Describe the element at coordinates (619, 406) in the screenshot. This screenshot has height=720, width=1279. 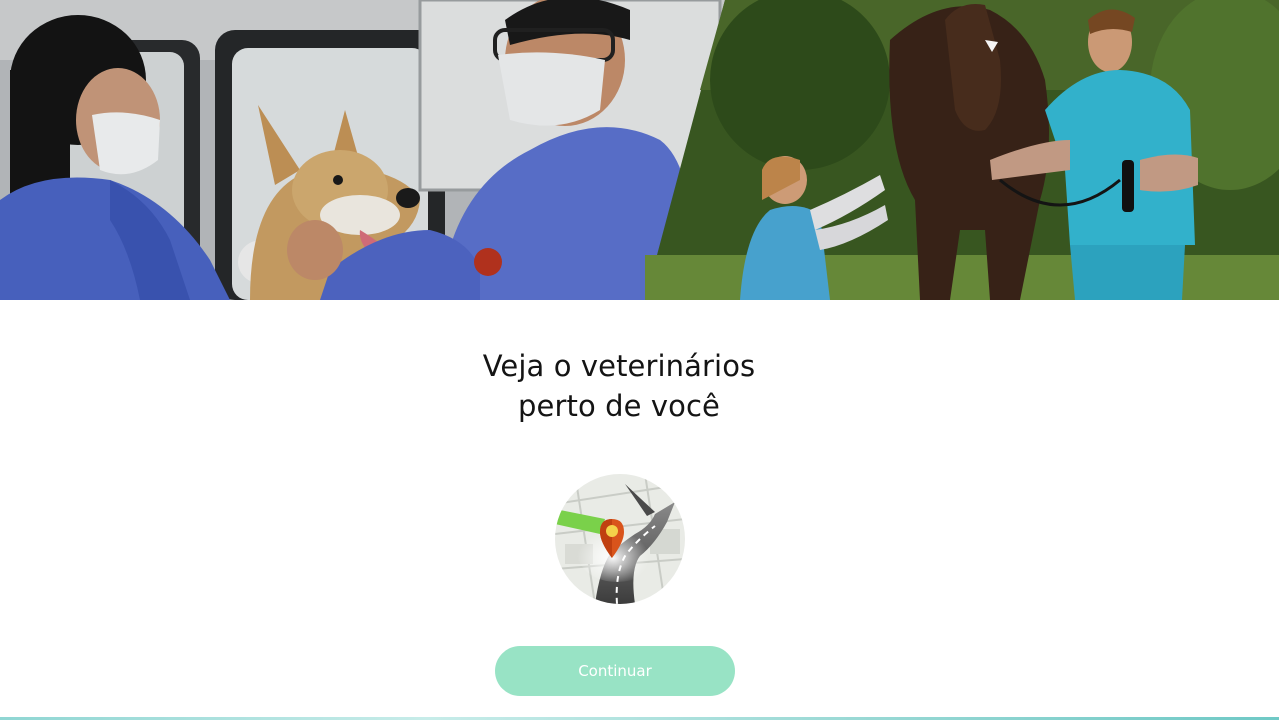
I see `title-line-2: perto de você` at that location.